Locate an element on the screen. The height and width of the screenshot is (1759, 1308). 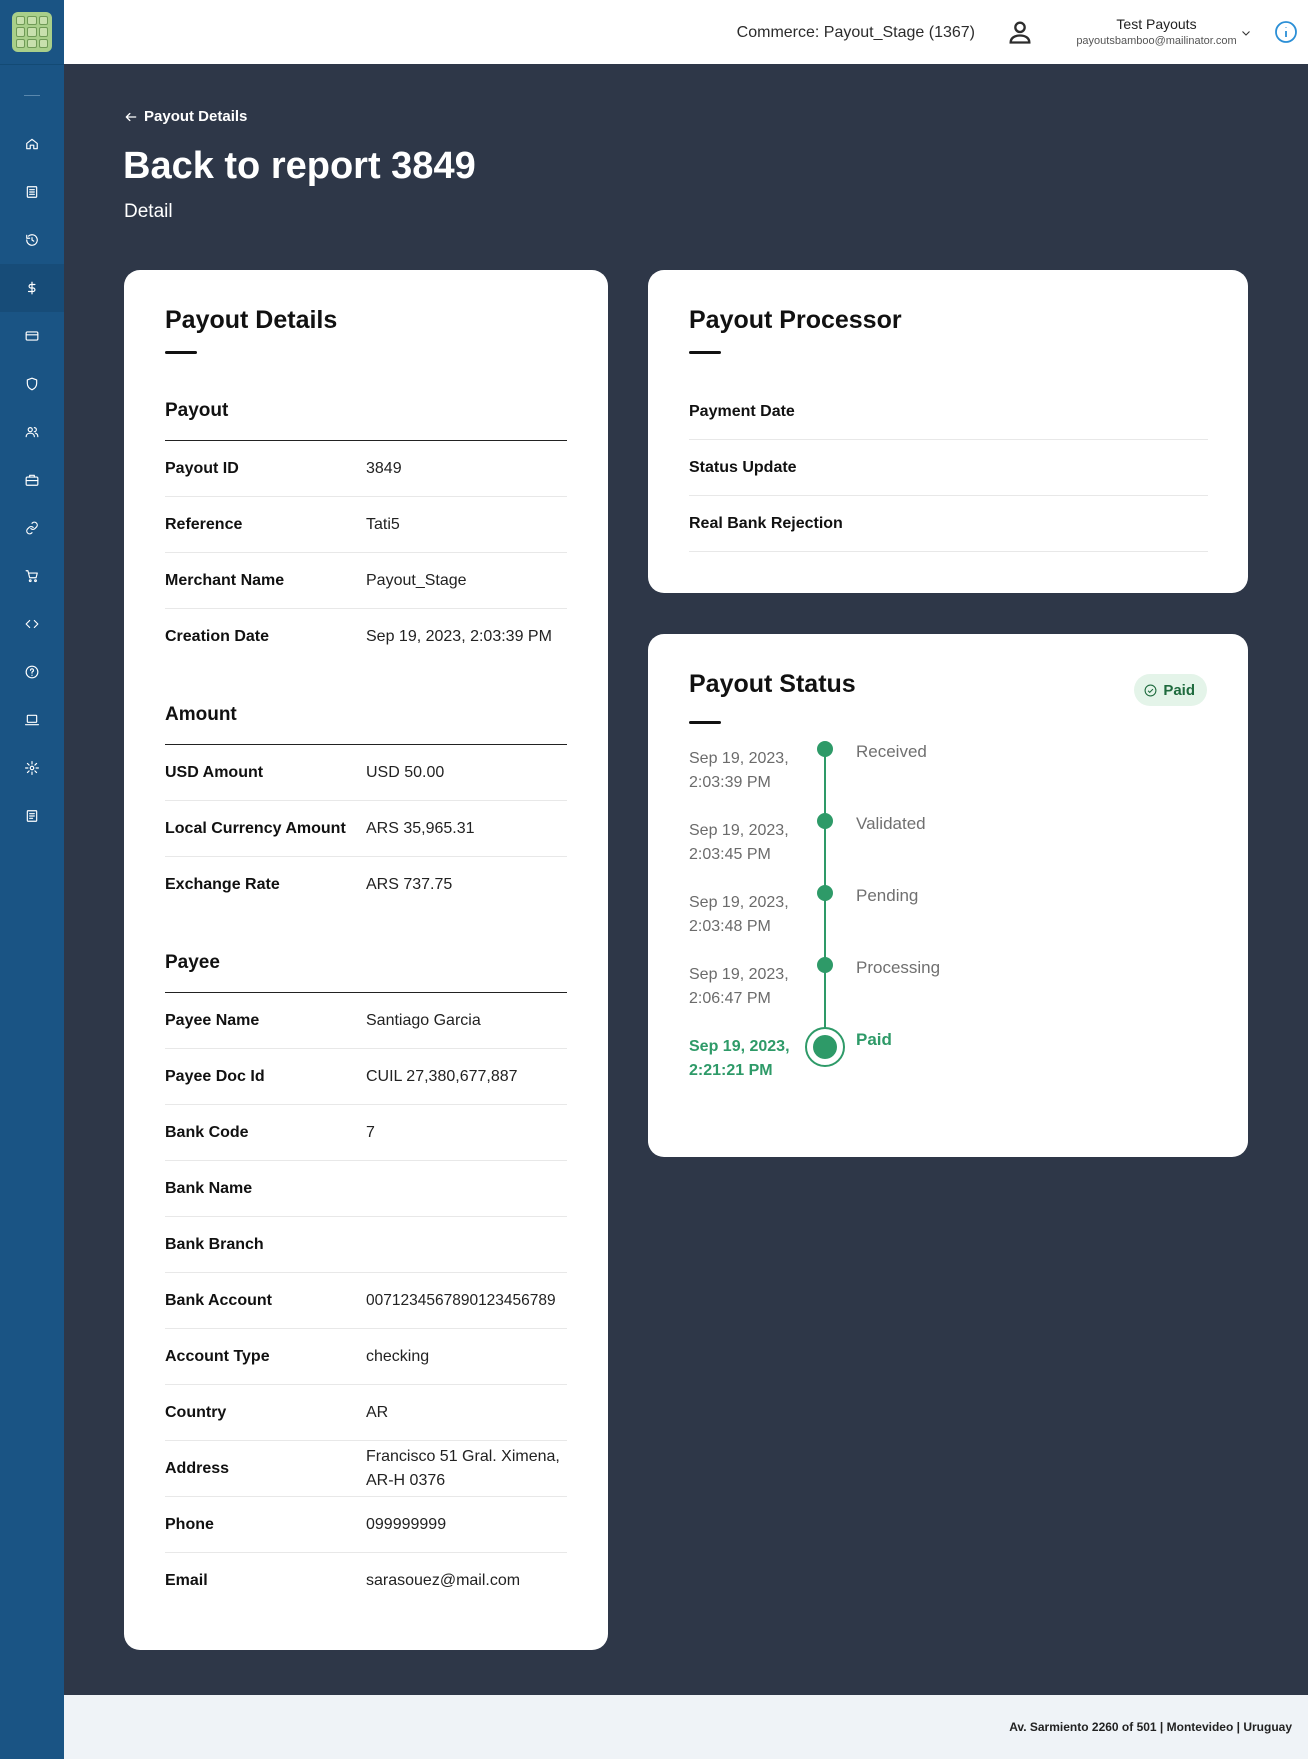
timeline-date-time: 2:06:47 PM is located at coordinates (730, 998).